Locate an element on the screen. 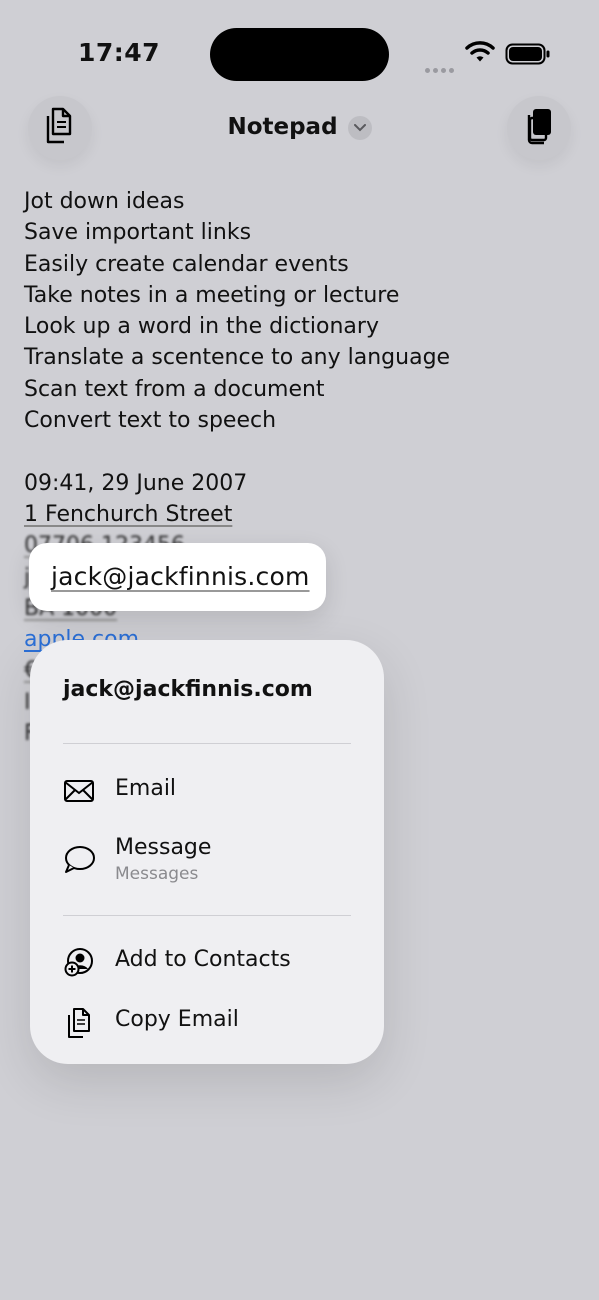 This screenshot has height=1300, width=599. email-preview-text: jack@jackfinnis.com is located at coordinates (180, 576).